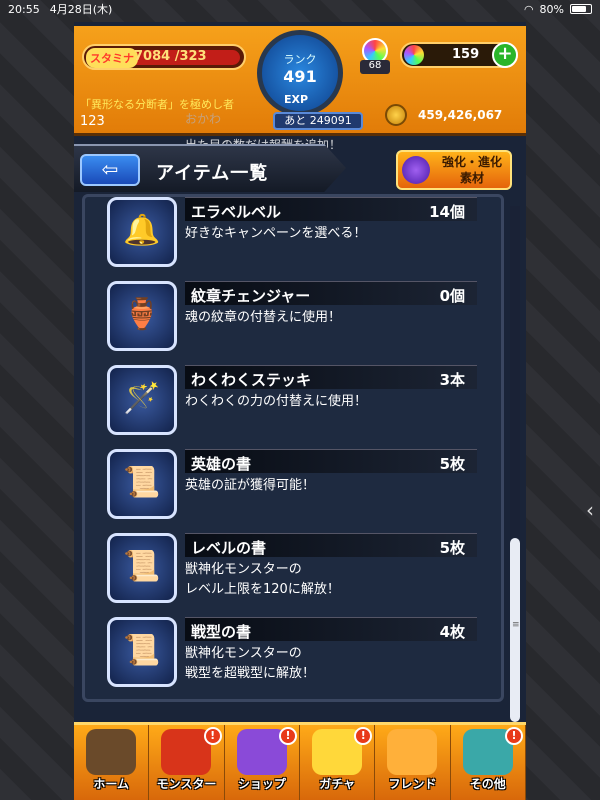 The image size is (600, 800). I want to click on status-bar: 20:55 4月28日(木) ◠ 80%, so click(300, 9).